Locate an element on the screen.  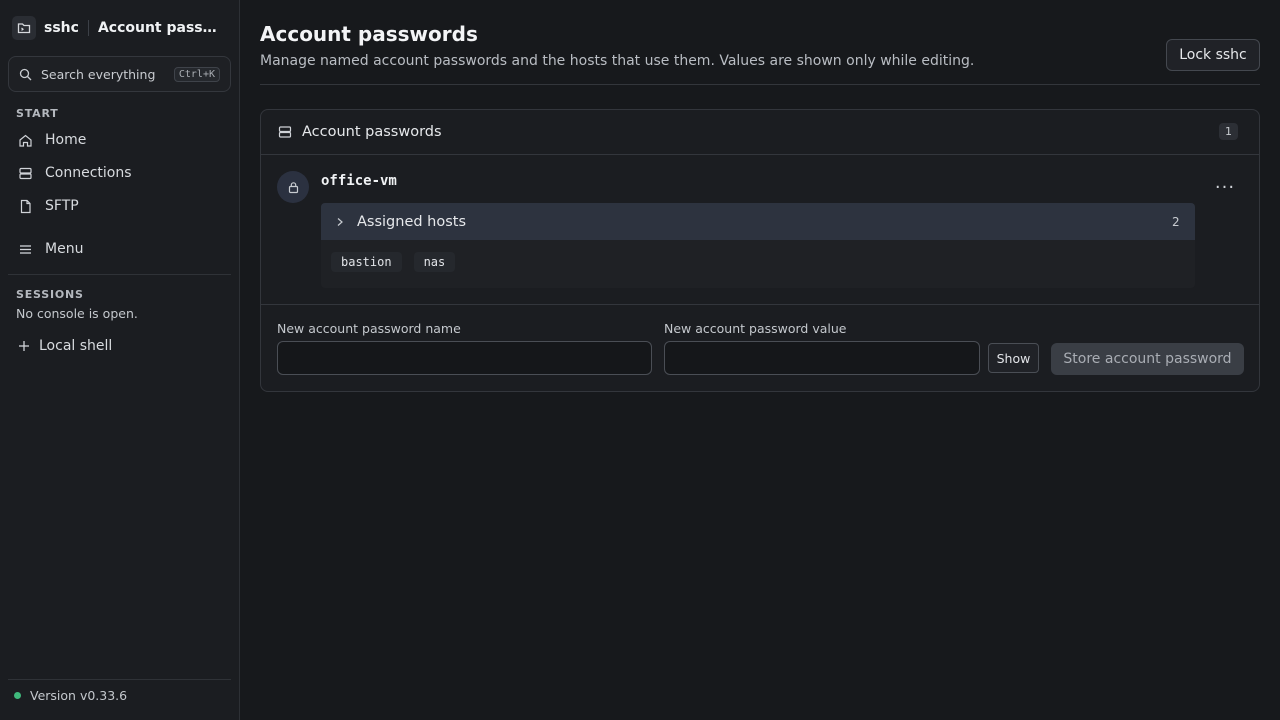
sidebar-item-label: Menu is located at coordinates (64, 249).